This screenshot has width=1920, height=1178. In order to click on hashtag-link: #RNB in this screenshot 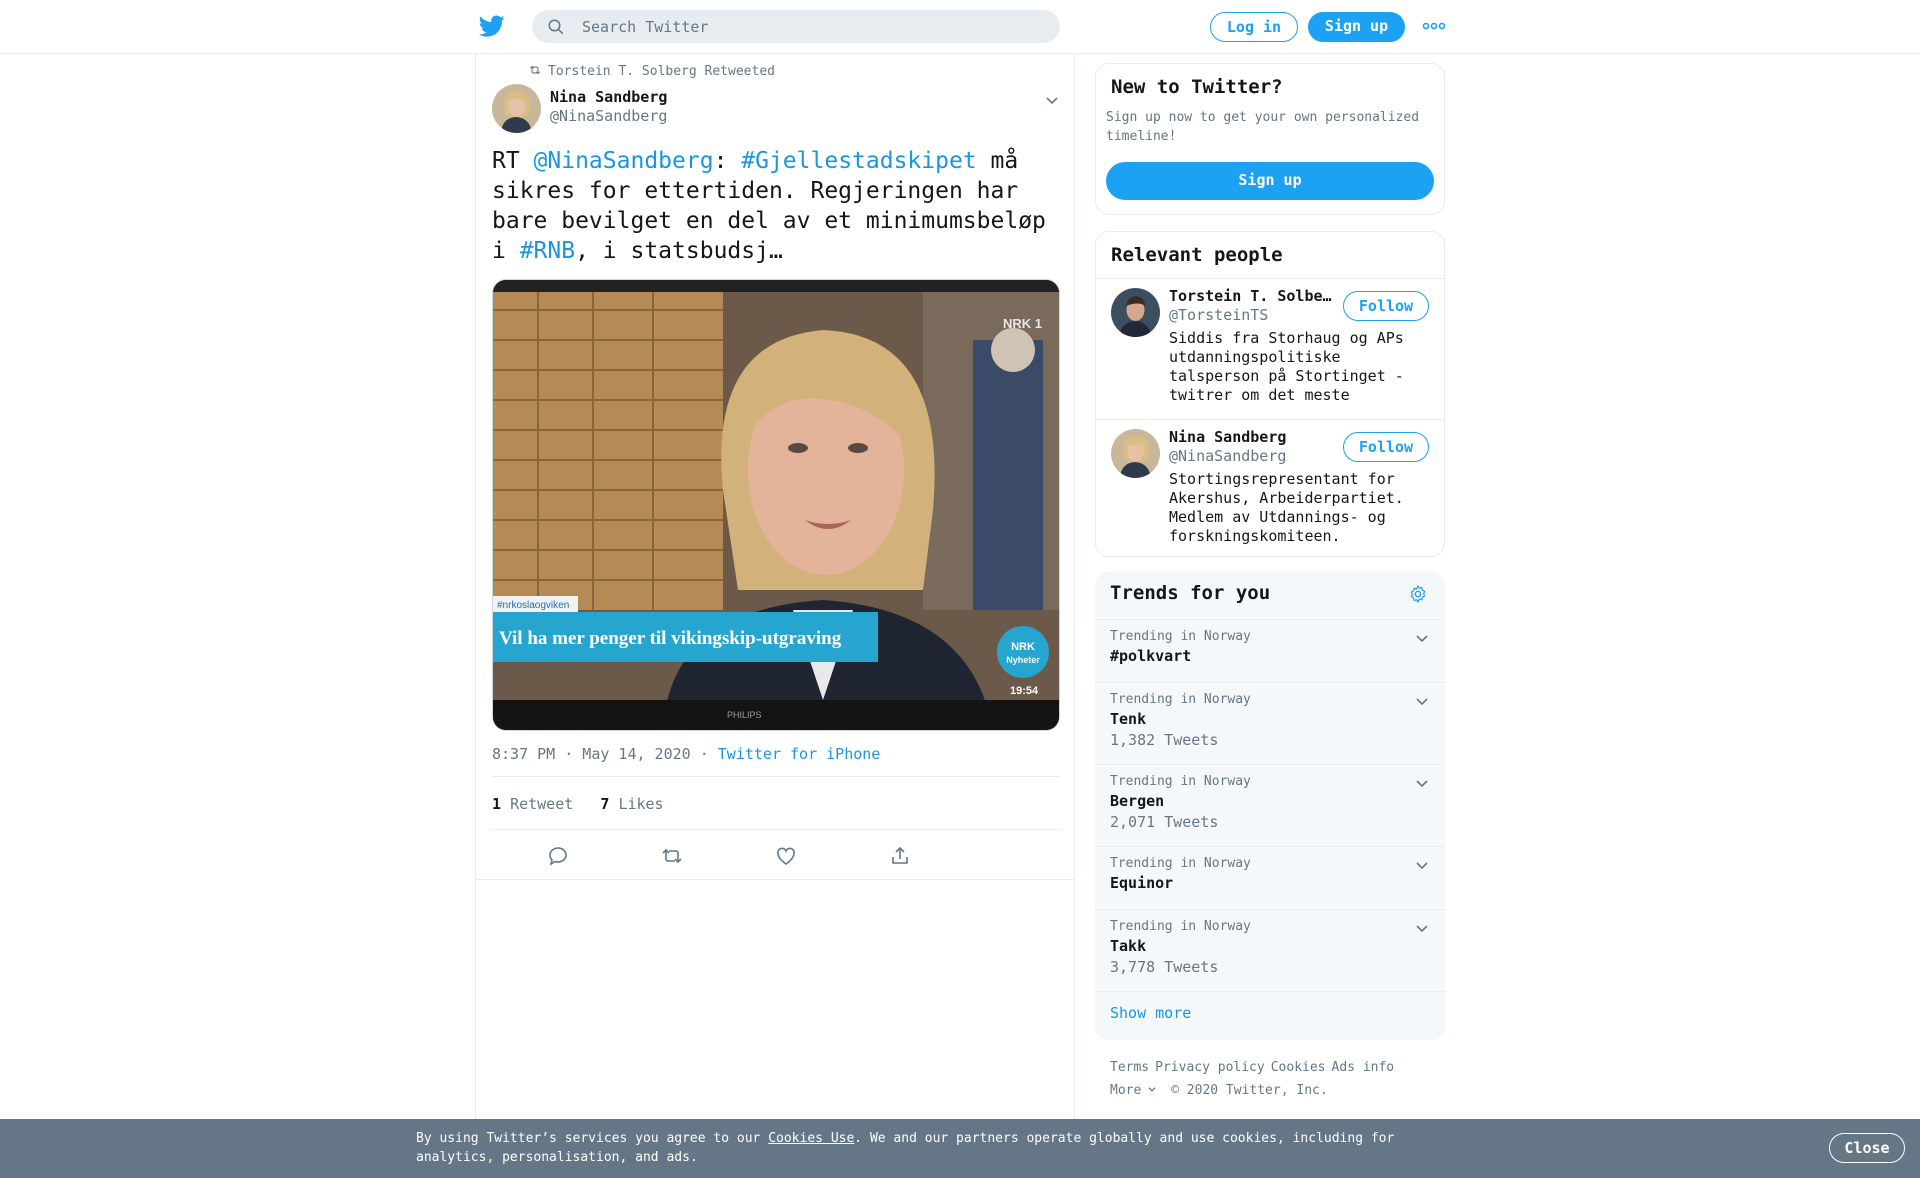, I will do `click(547, 251)`.